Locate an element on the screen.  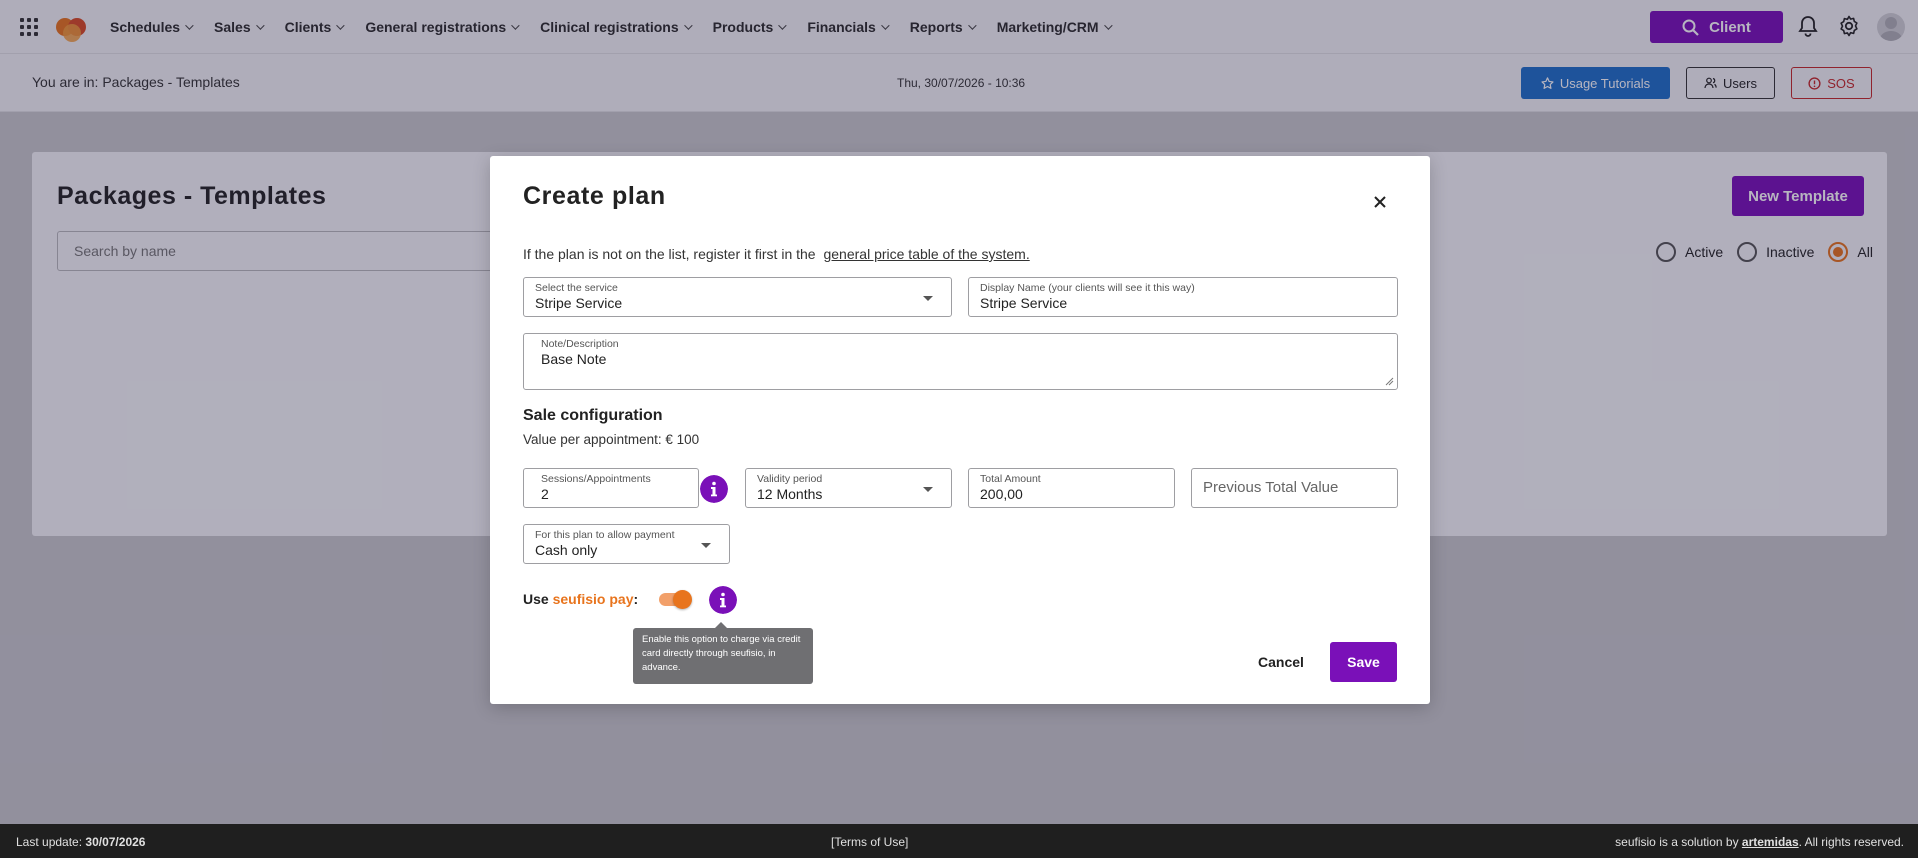
service-select: Select the service Stripe Service is located at coordinates (737, 297).